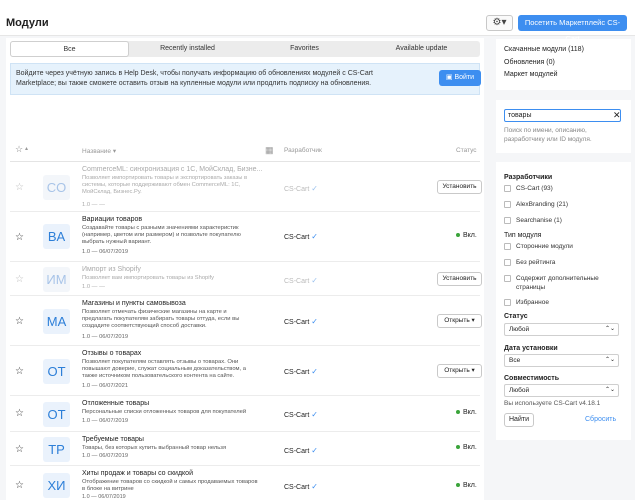 Image resolution: width=635 pixels, height=500 pixels. What do you see at coordinates (561, 390) in the screenshot?
I see `compatibility-select: Любой ⌃⌄` at bounding box center [561, 390].